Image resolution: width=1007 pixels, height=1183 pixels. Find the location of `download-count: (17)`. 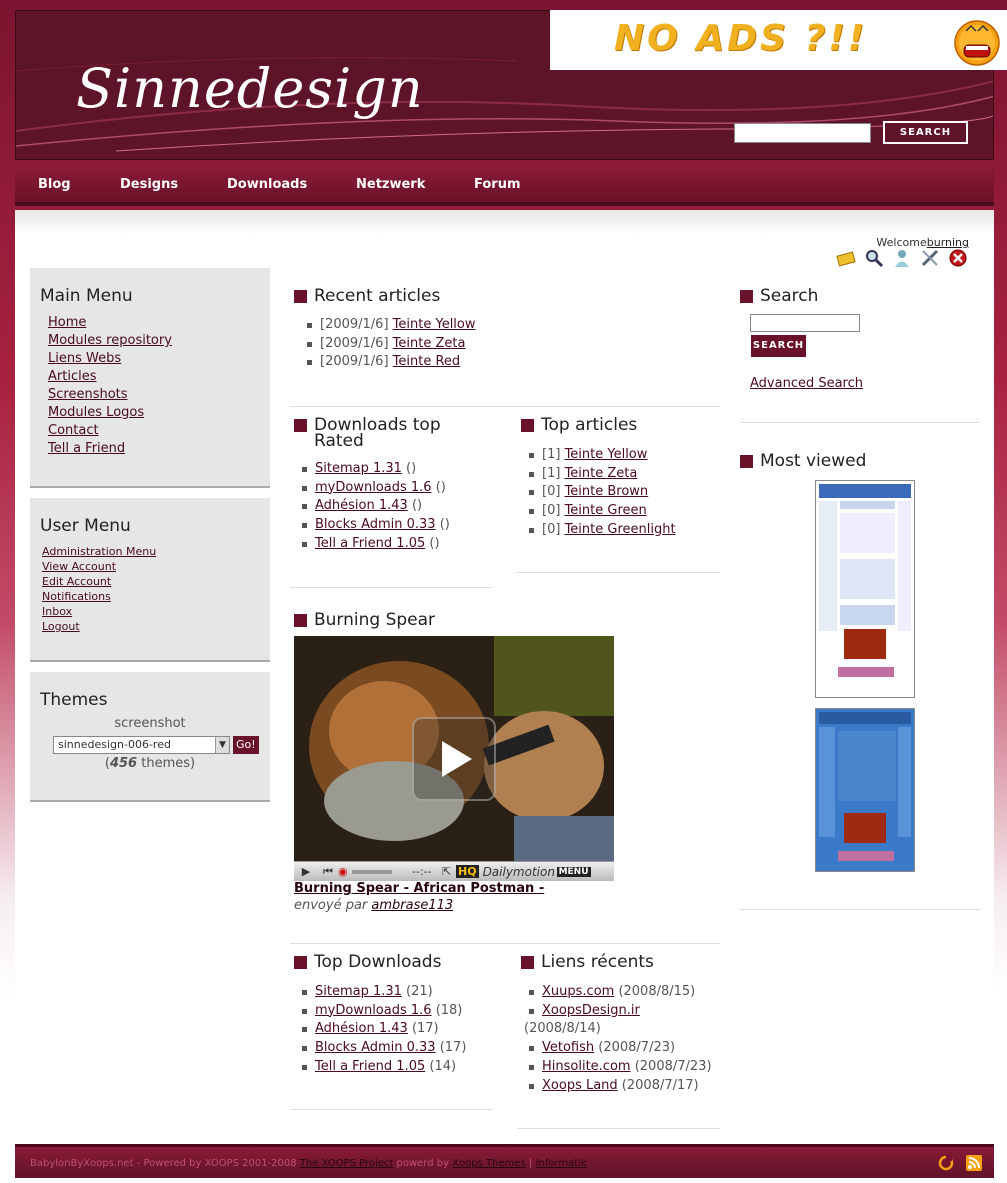

download-count: (17) is located at coordinates (451, 1048).